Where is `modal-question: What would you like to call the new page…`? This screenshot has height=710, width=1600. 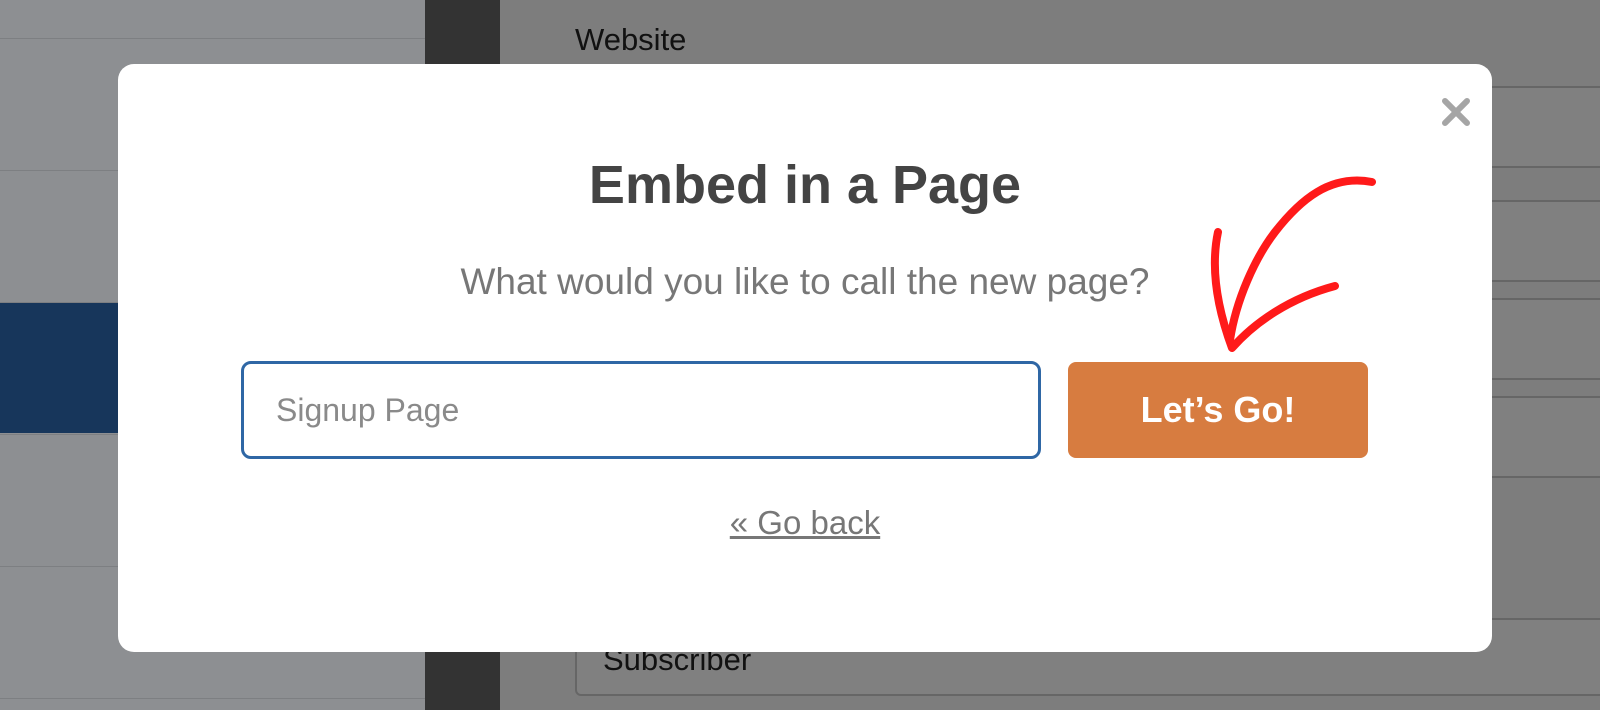
modal-question: What would you like to call the new page… is located at coordinates (805, 281).